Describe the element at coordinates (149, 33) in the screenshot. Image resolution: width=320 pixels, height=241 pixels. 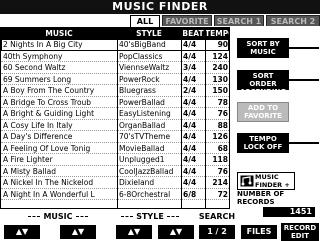
I see `column-header-style: STYLE` at that location.